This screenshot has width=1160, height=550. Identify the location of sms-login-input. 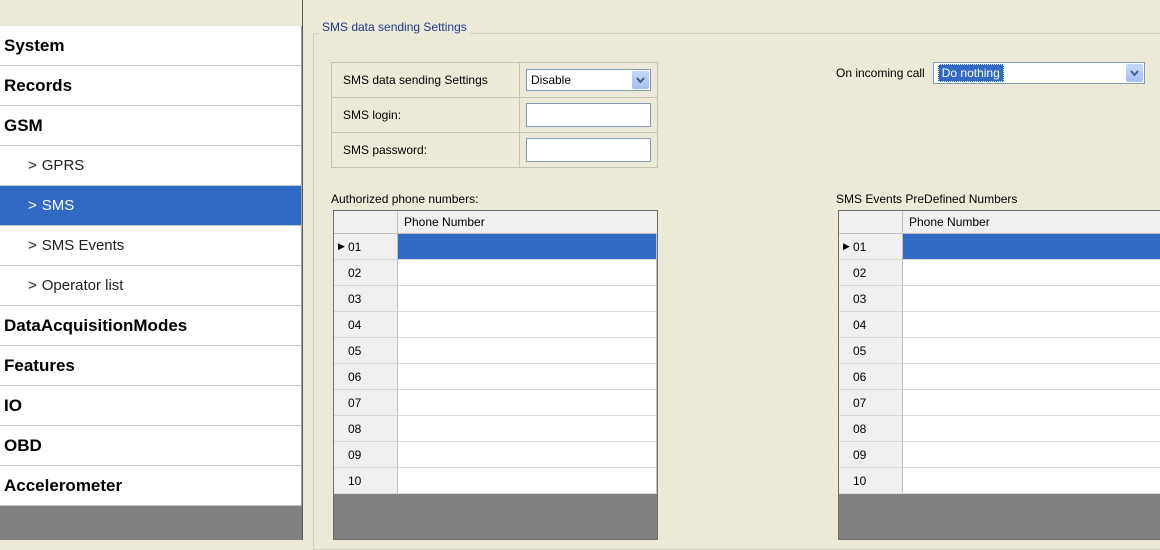
(588, 115).